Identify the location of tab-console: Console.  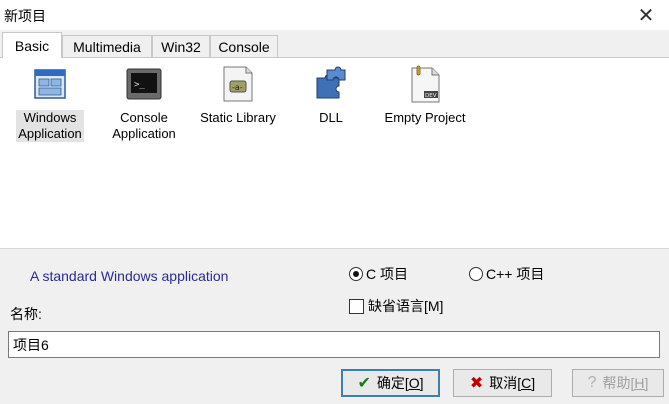
(244, 46).